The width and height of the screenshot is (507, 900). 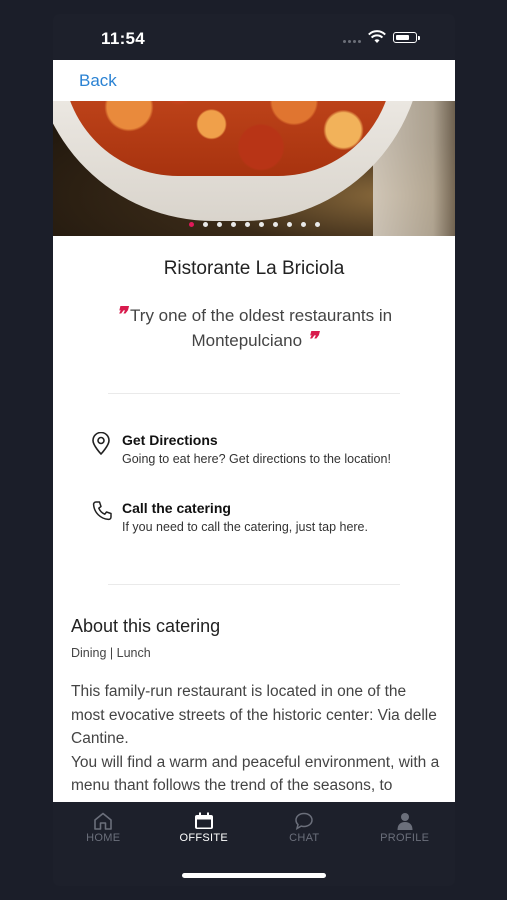 I want to click on battery-icon, so click(x=406, y=37).